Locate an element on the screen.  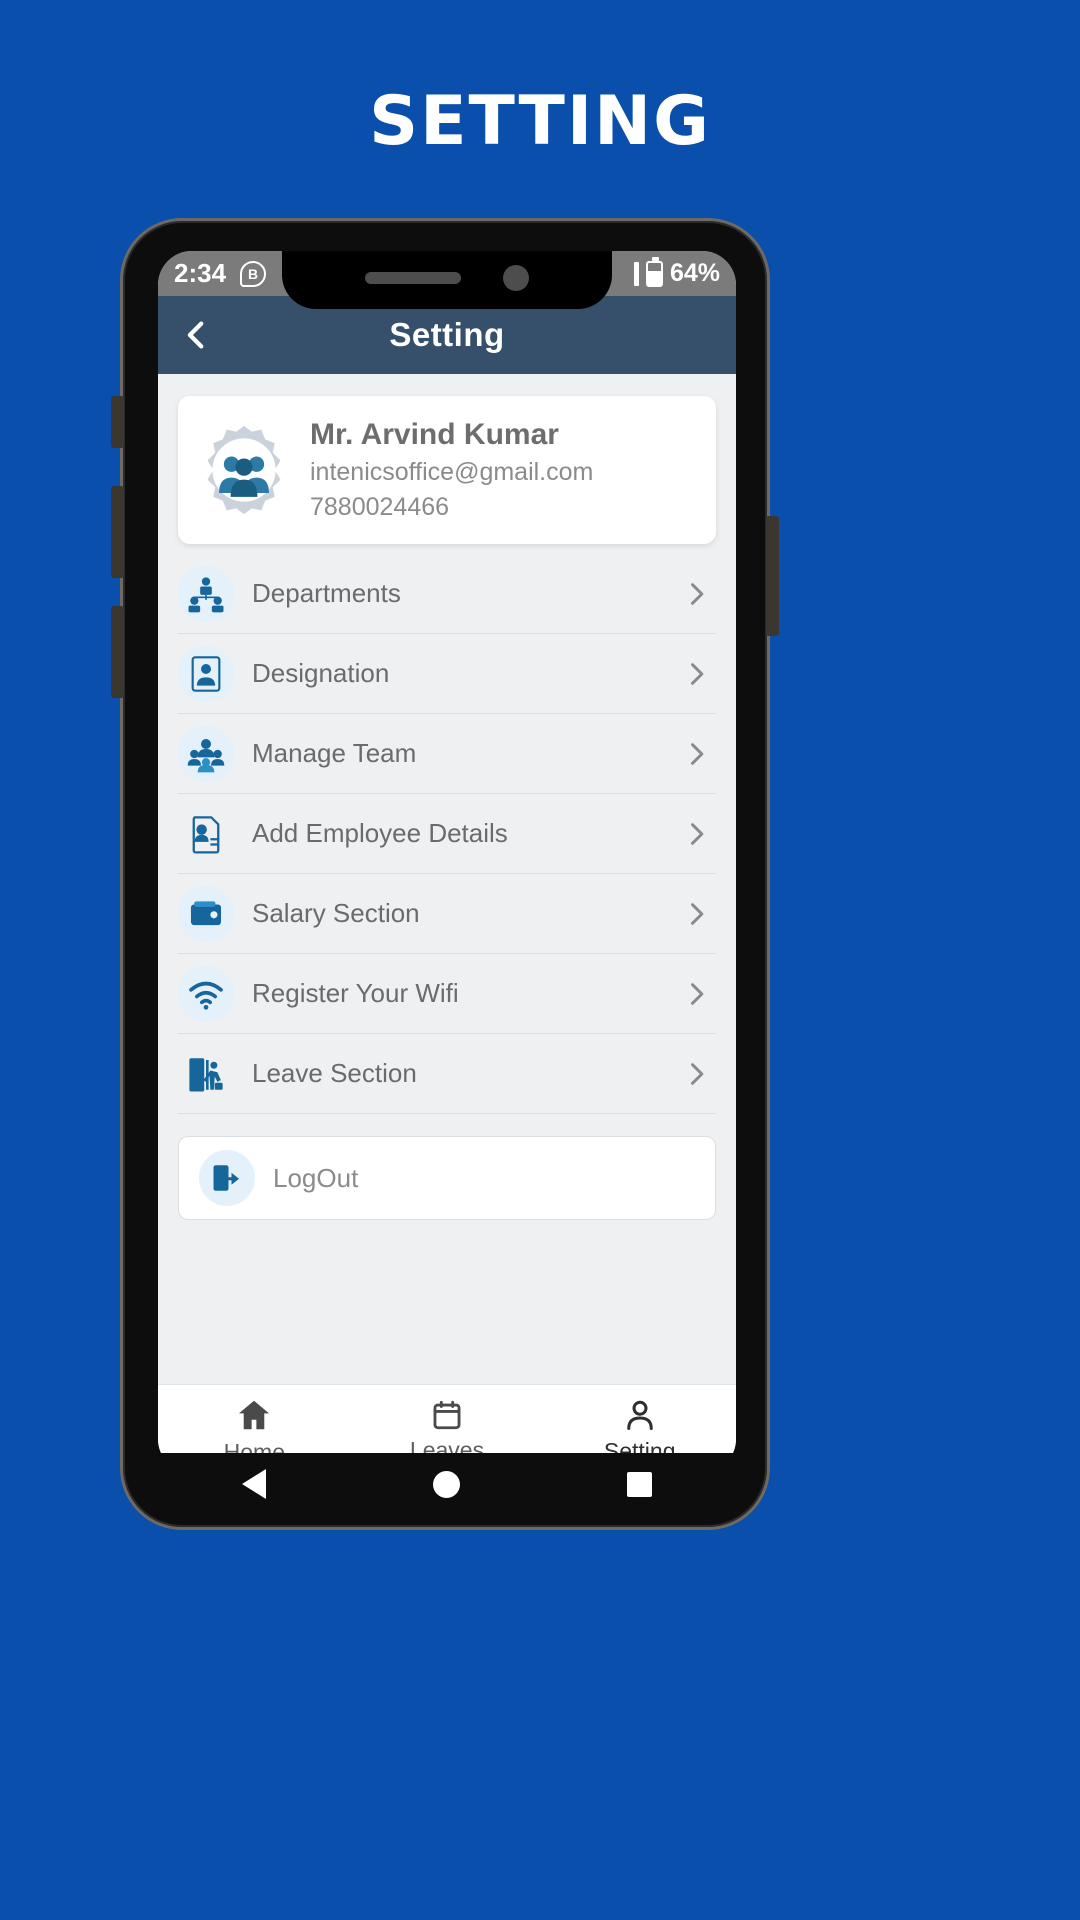
earpiece-speaker is located at coordinates (413, 278).